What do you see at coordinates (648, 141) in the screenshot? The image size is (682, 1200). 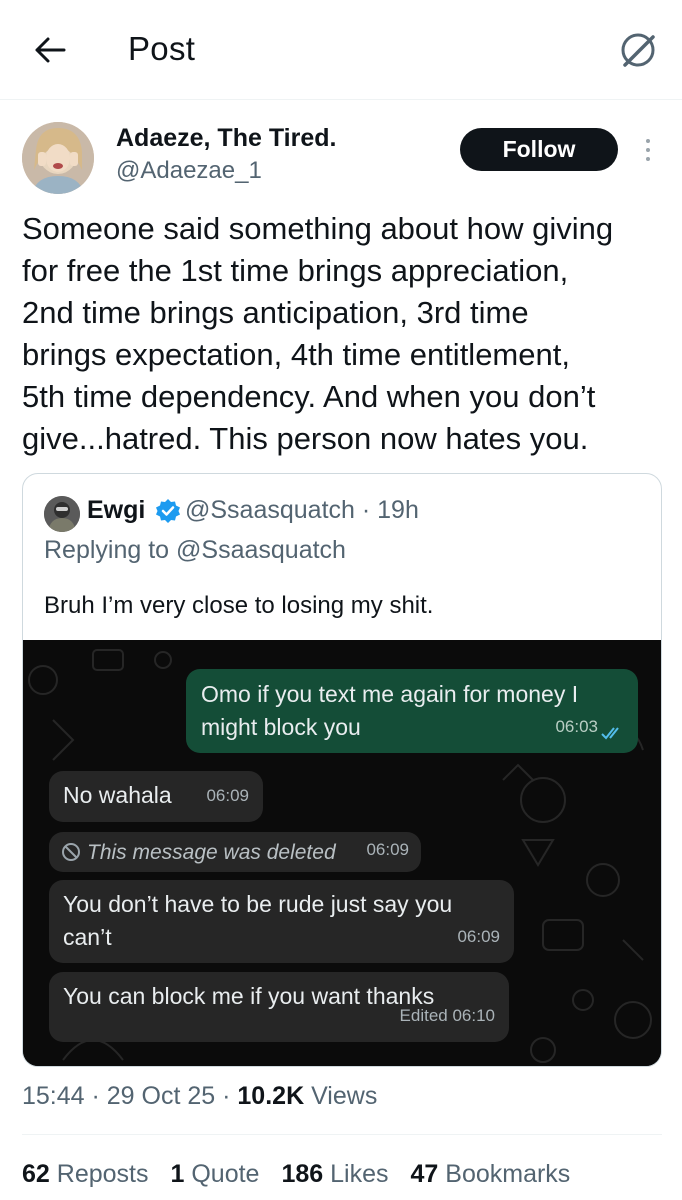 I see `more-vertical-icon` at bounding box center [648, 141].